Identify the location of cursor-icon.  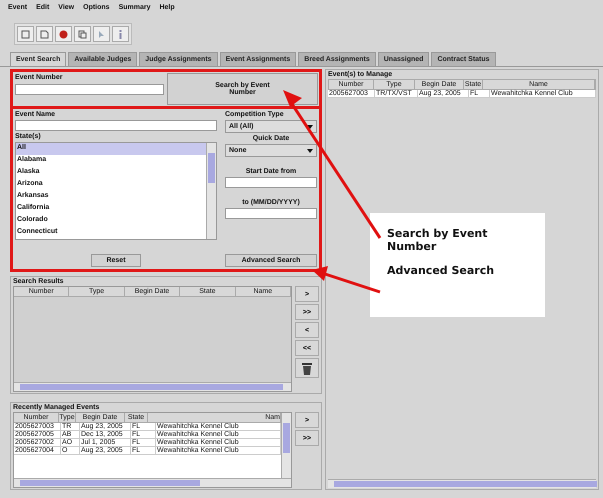
(101, 34).